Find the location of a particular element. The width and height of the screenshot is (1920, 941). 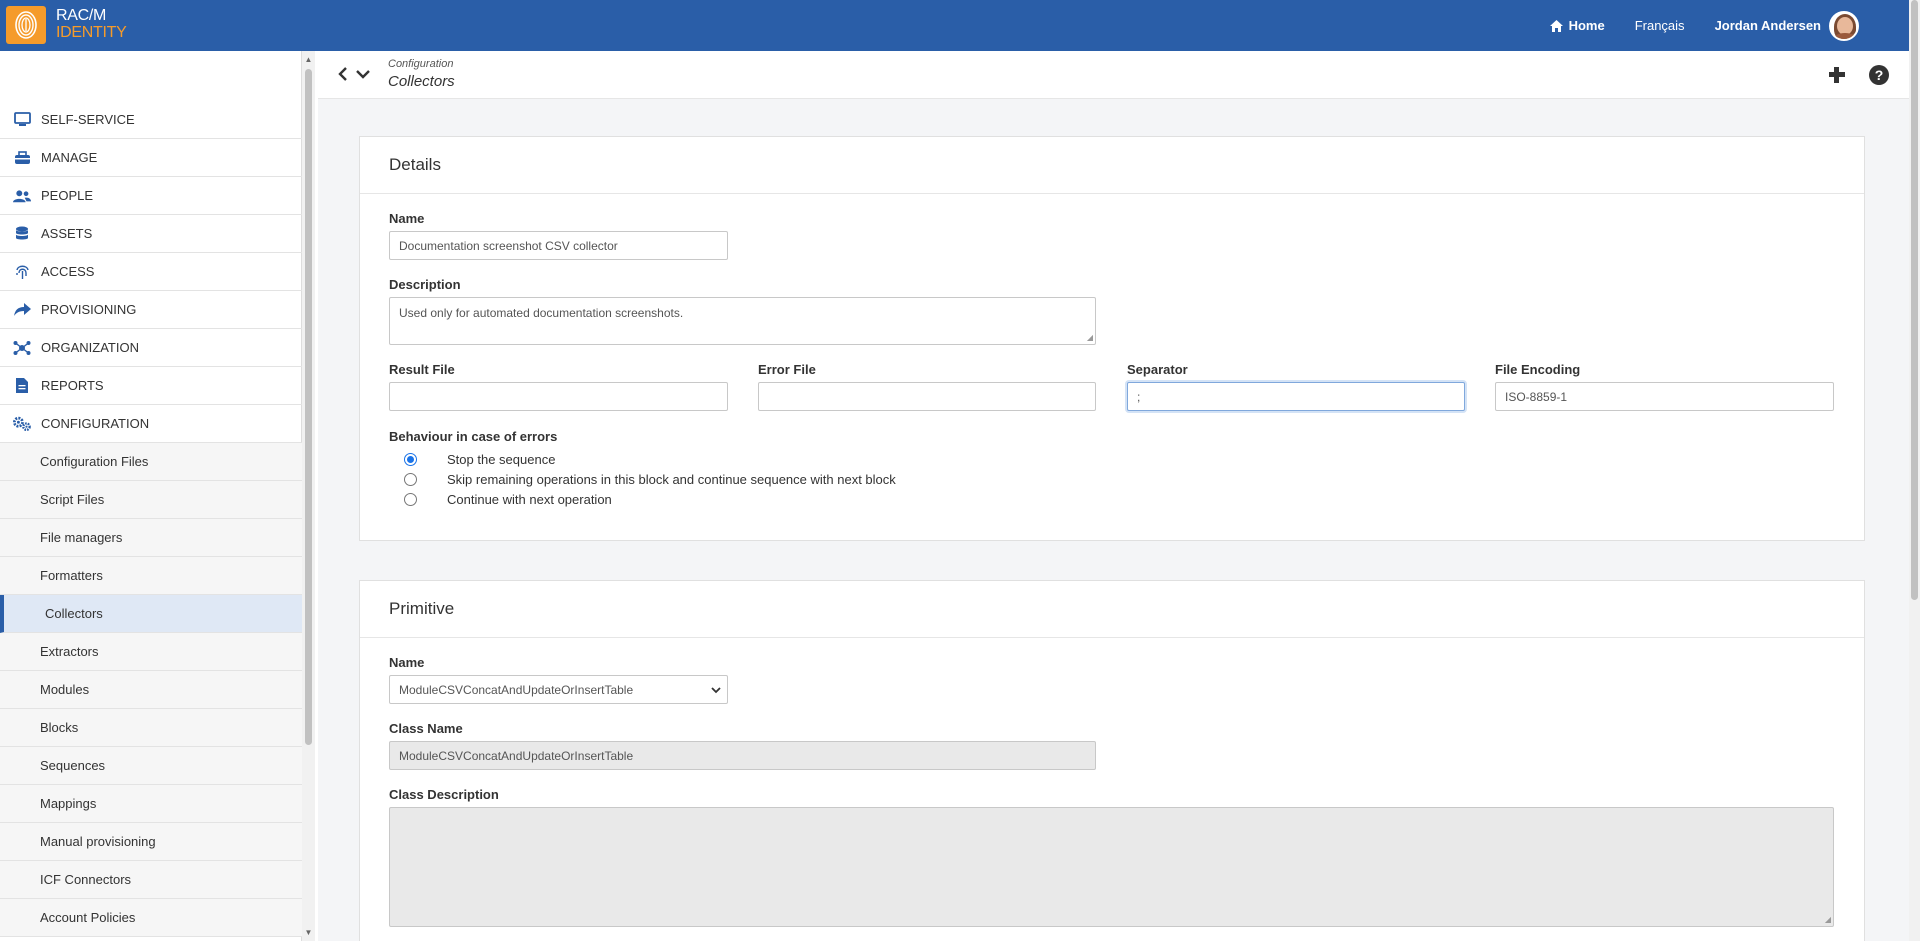

add-icon is located at coordinates (1837, 75).